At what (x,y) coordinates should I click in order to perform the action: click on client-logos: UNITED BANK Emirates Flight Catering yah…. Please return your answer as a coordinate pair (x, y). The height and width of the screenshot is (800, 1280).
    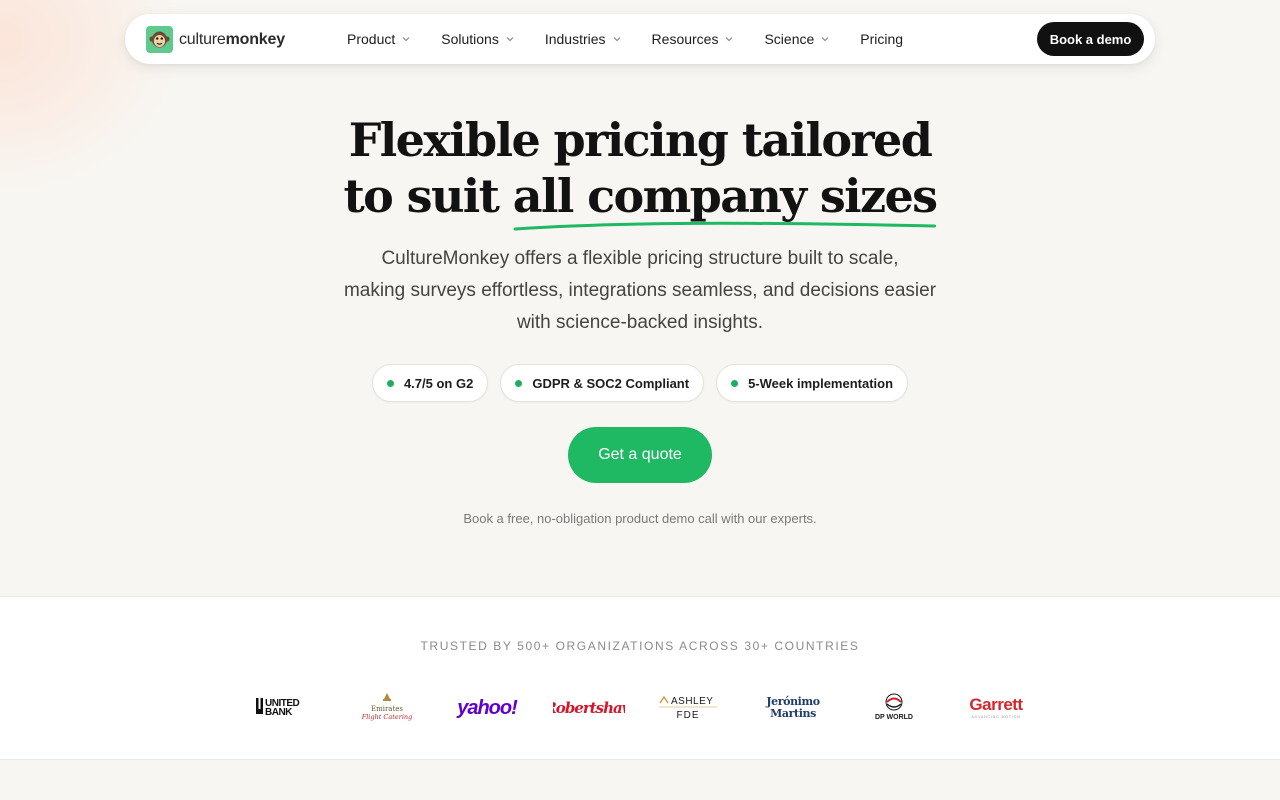
    Looking at the image, I should click on (640, 707).